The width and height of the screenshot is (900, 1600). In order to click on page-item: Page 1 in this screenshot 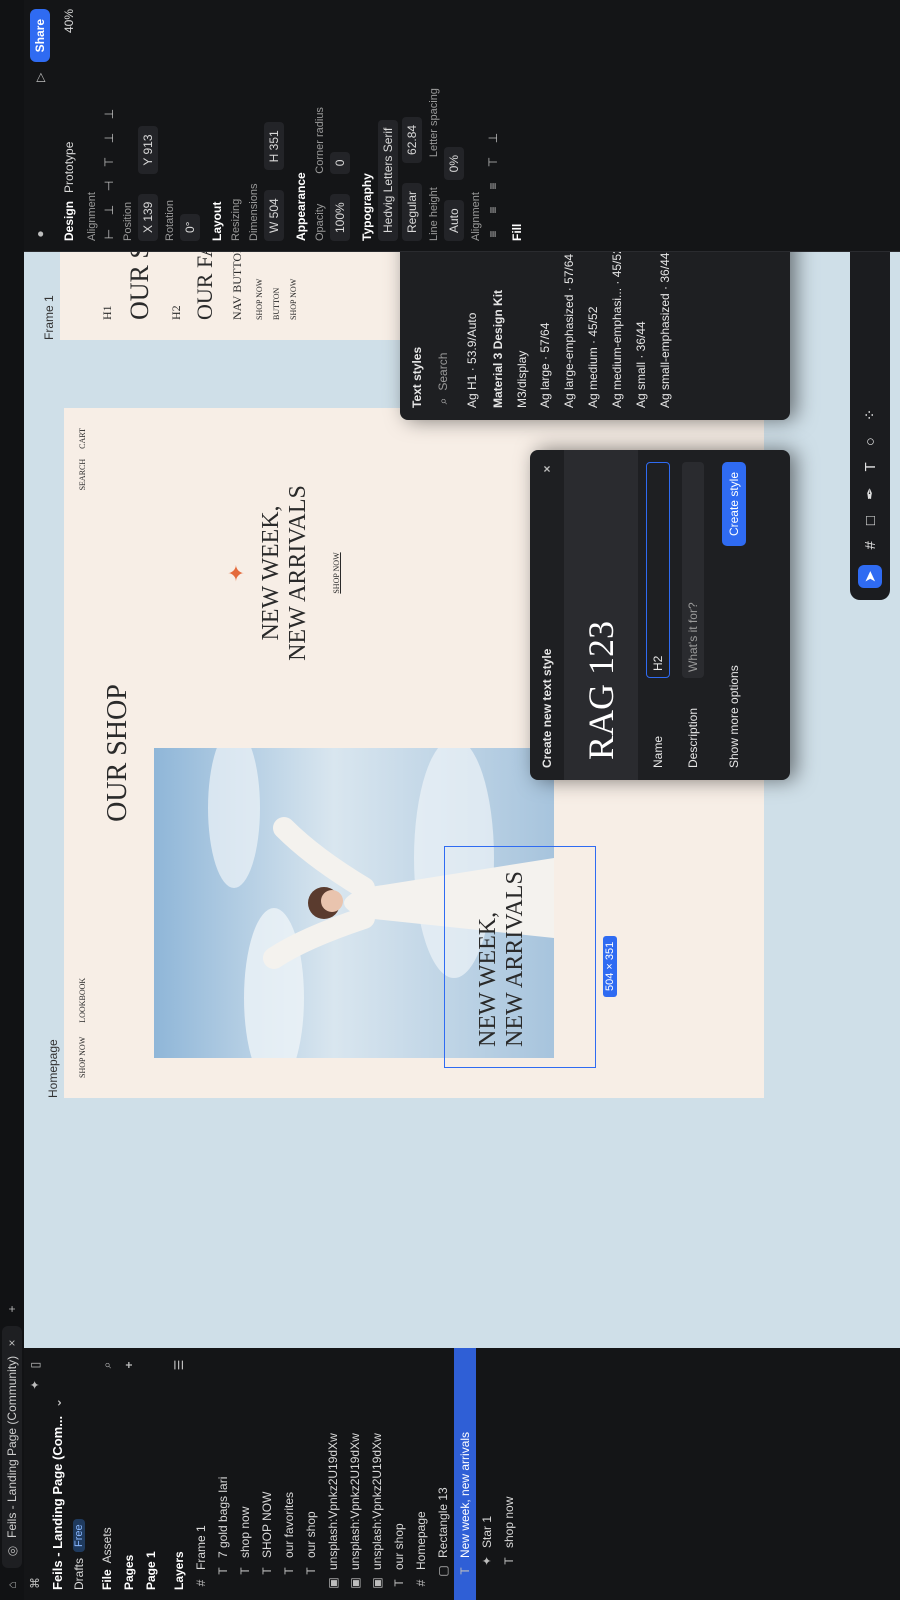, I will do `click(151, 1474)`.